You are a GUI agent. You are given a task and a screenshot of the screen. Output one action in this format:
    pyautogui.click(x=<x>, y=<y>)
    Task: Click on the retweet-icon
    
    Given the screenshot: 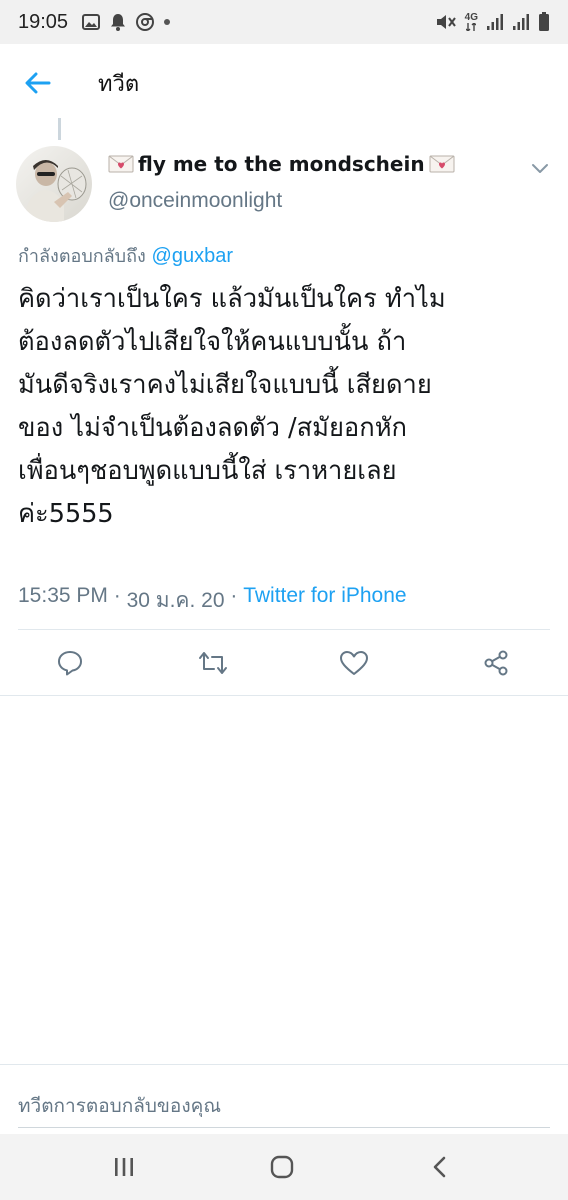 What is the action you would take?
    pyautogui.click(x=213, y=663)
    